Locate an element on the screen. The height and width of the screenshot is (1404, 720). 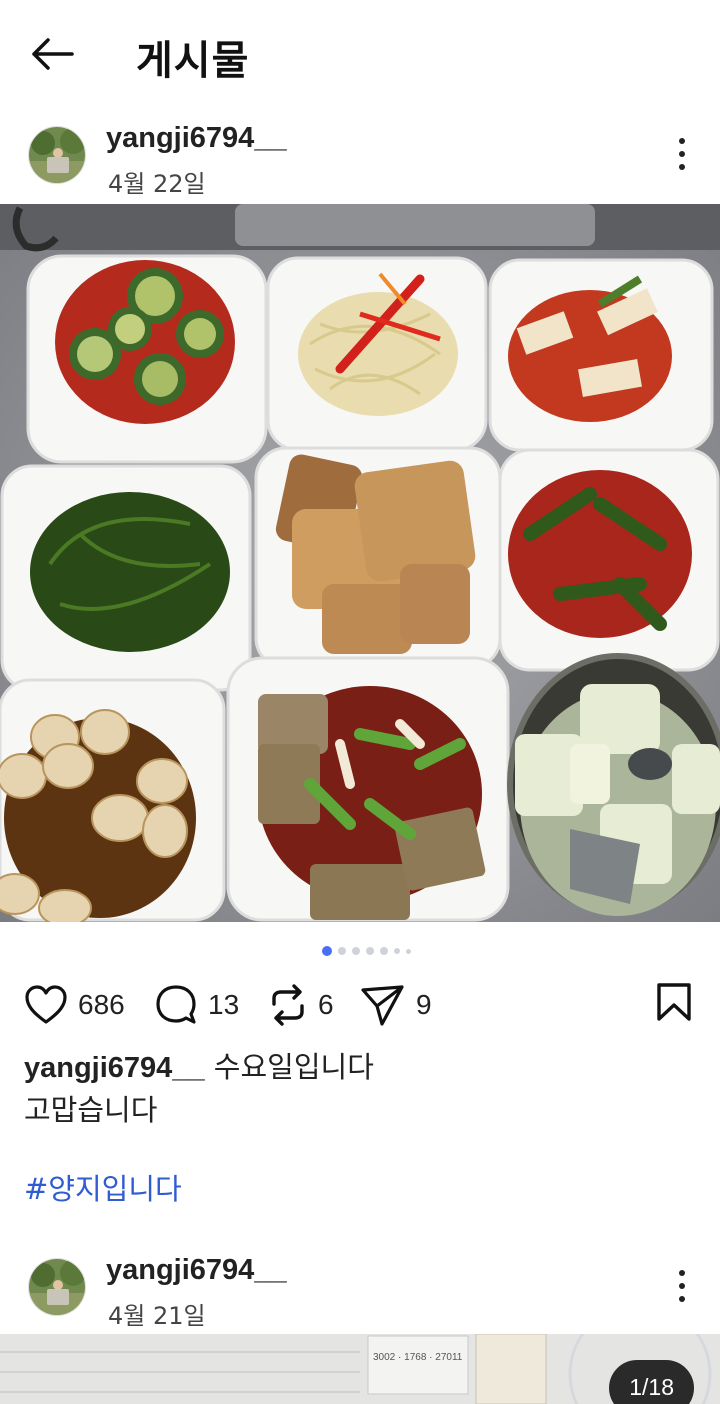
comment-count: 13 is located at coordinates (224, 1004).